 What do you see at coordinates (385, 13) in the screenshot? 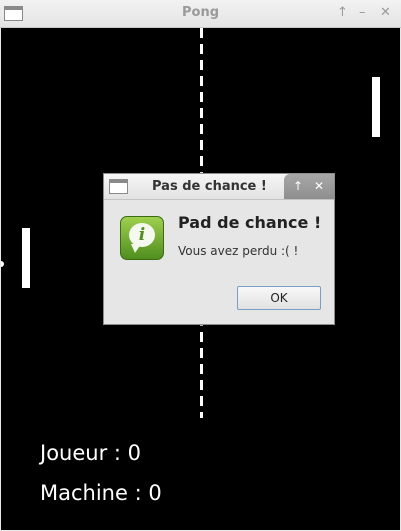
I see `close-button: ✕` at bounding box center [385, 13].